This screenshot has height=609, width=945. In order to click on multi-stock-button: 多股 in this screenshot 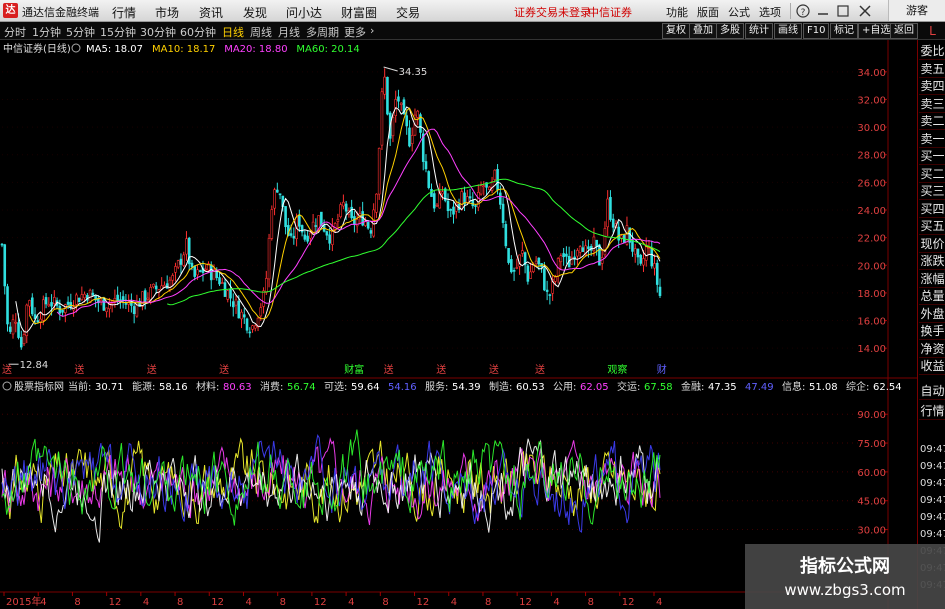, I will do `click(730, 31)`.